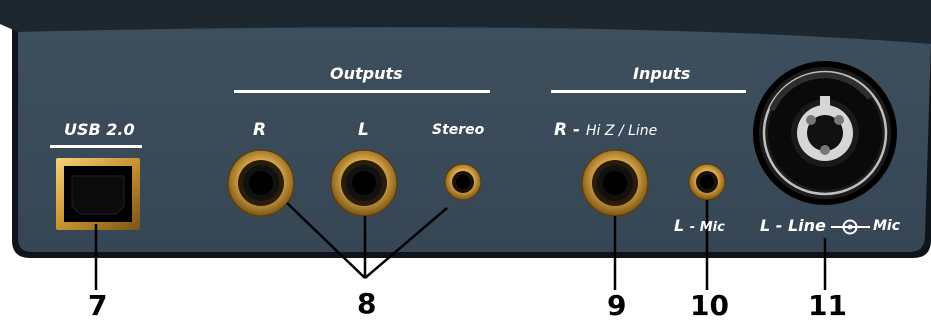 The height and width of the screenshot is (322, 931). What do you see at coordinates (463, 182) in the screenshot?
I see `jack-output-stereo-graphic` at bounding box center [463, 182].